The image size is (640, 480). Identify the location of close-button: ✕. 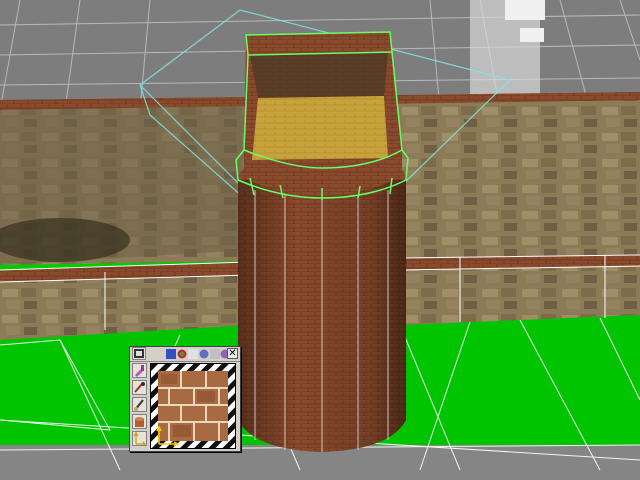
(232, 353).